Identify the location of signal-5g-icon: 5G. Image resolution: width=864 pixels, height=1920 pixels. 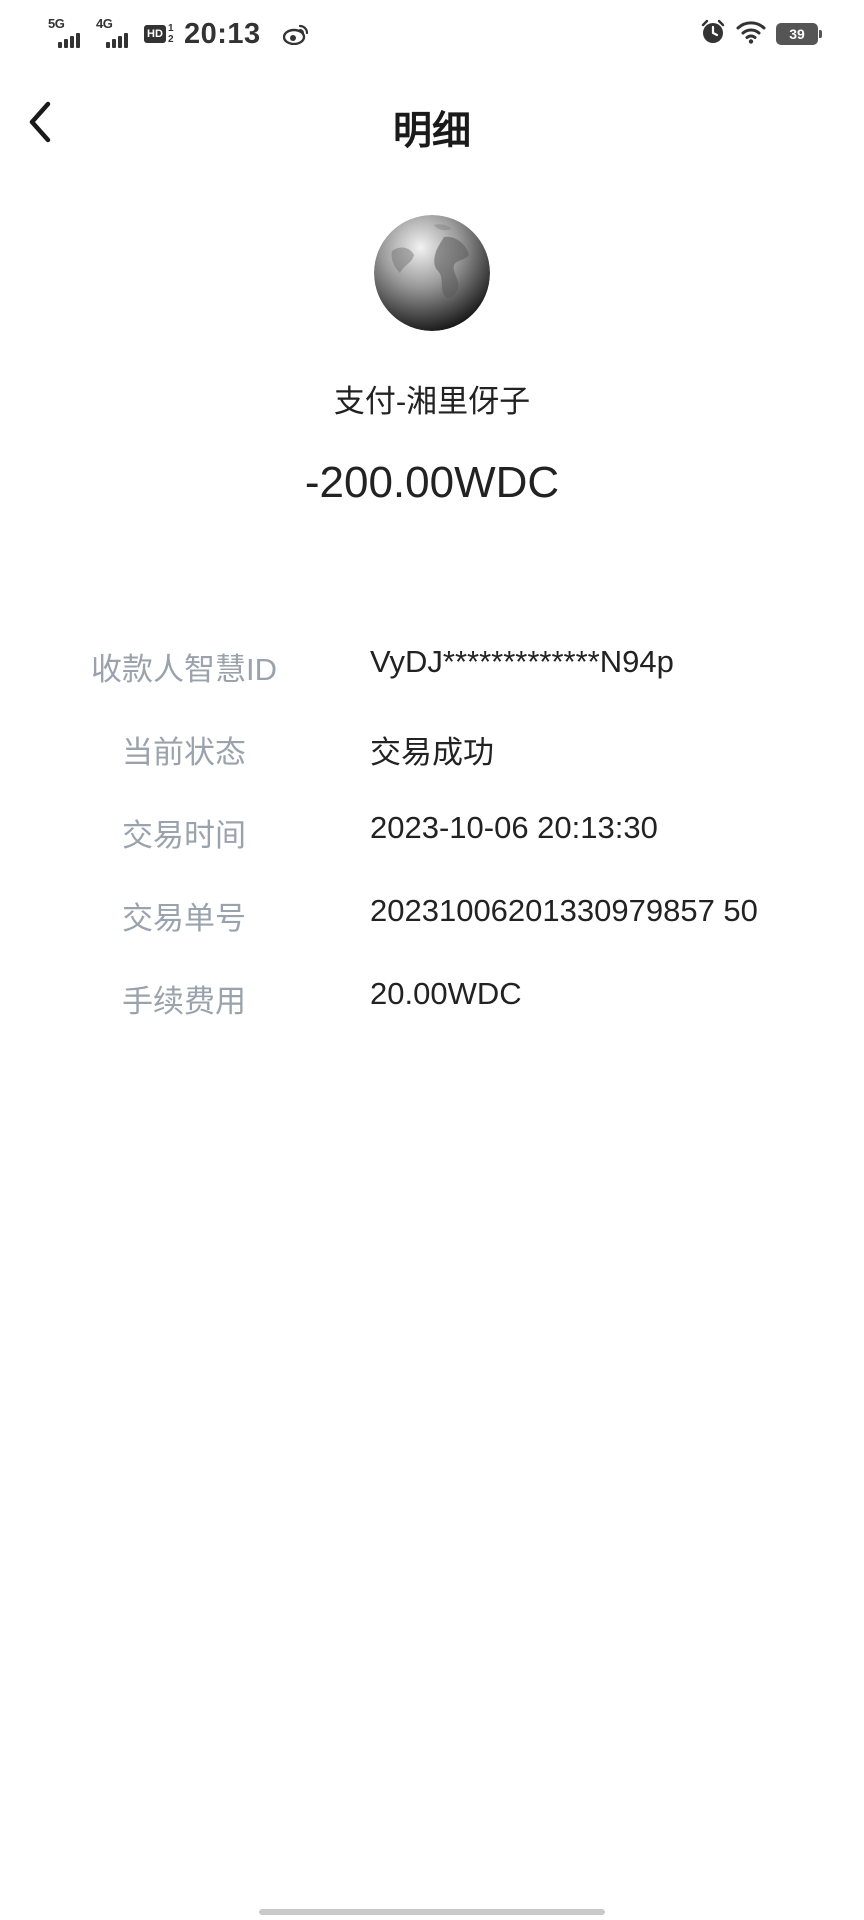
(69, 34).